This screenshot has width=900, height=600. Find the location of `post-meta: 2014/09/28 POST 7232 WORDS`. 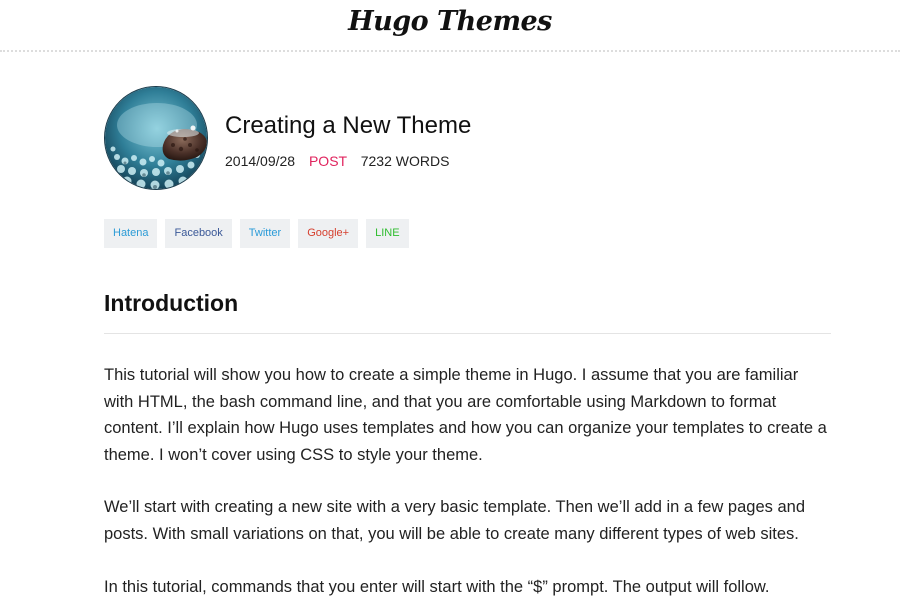

post-meta: 2014/09/28 POST 7232 WORDS is located at coordinates (342, 161).